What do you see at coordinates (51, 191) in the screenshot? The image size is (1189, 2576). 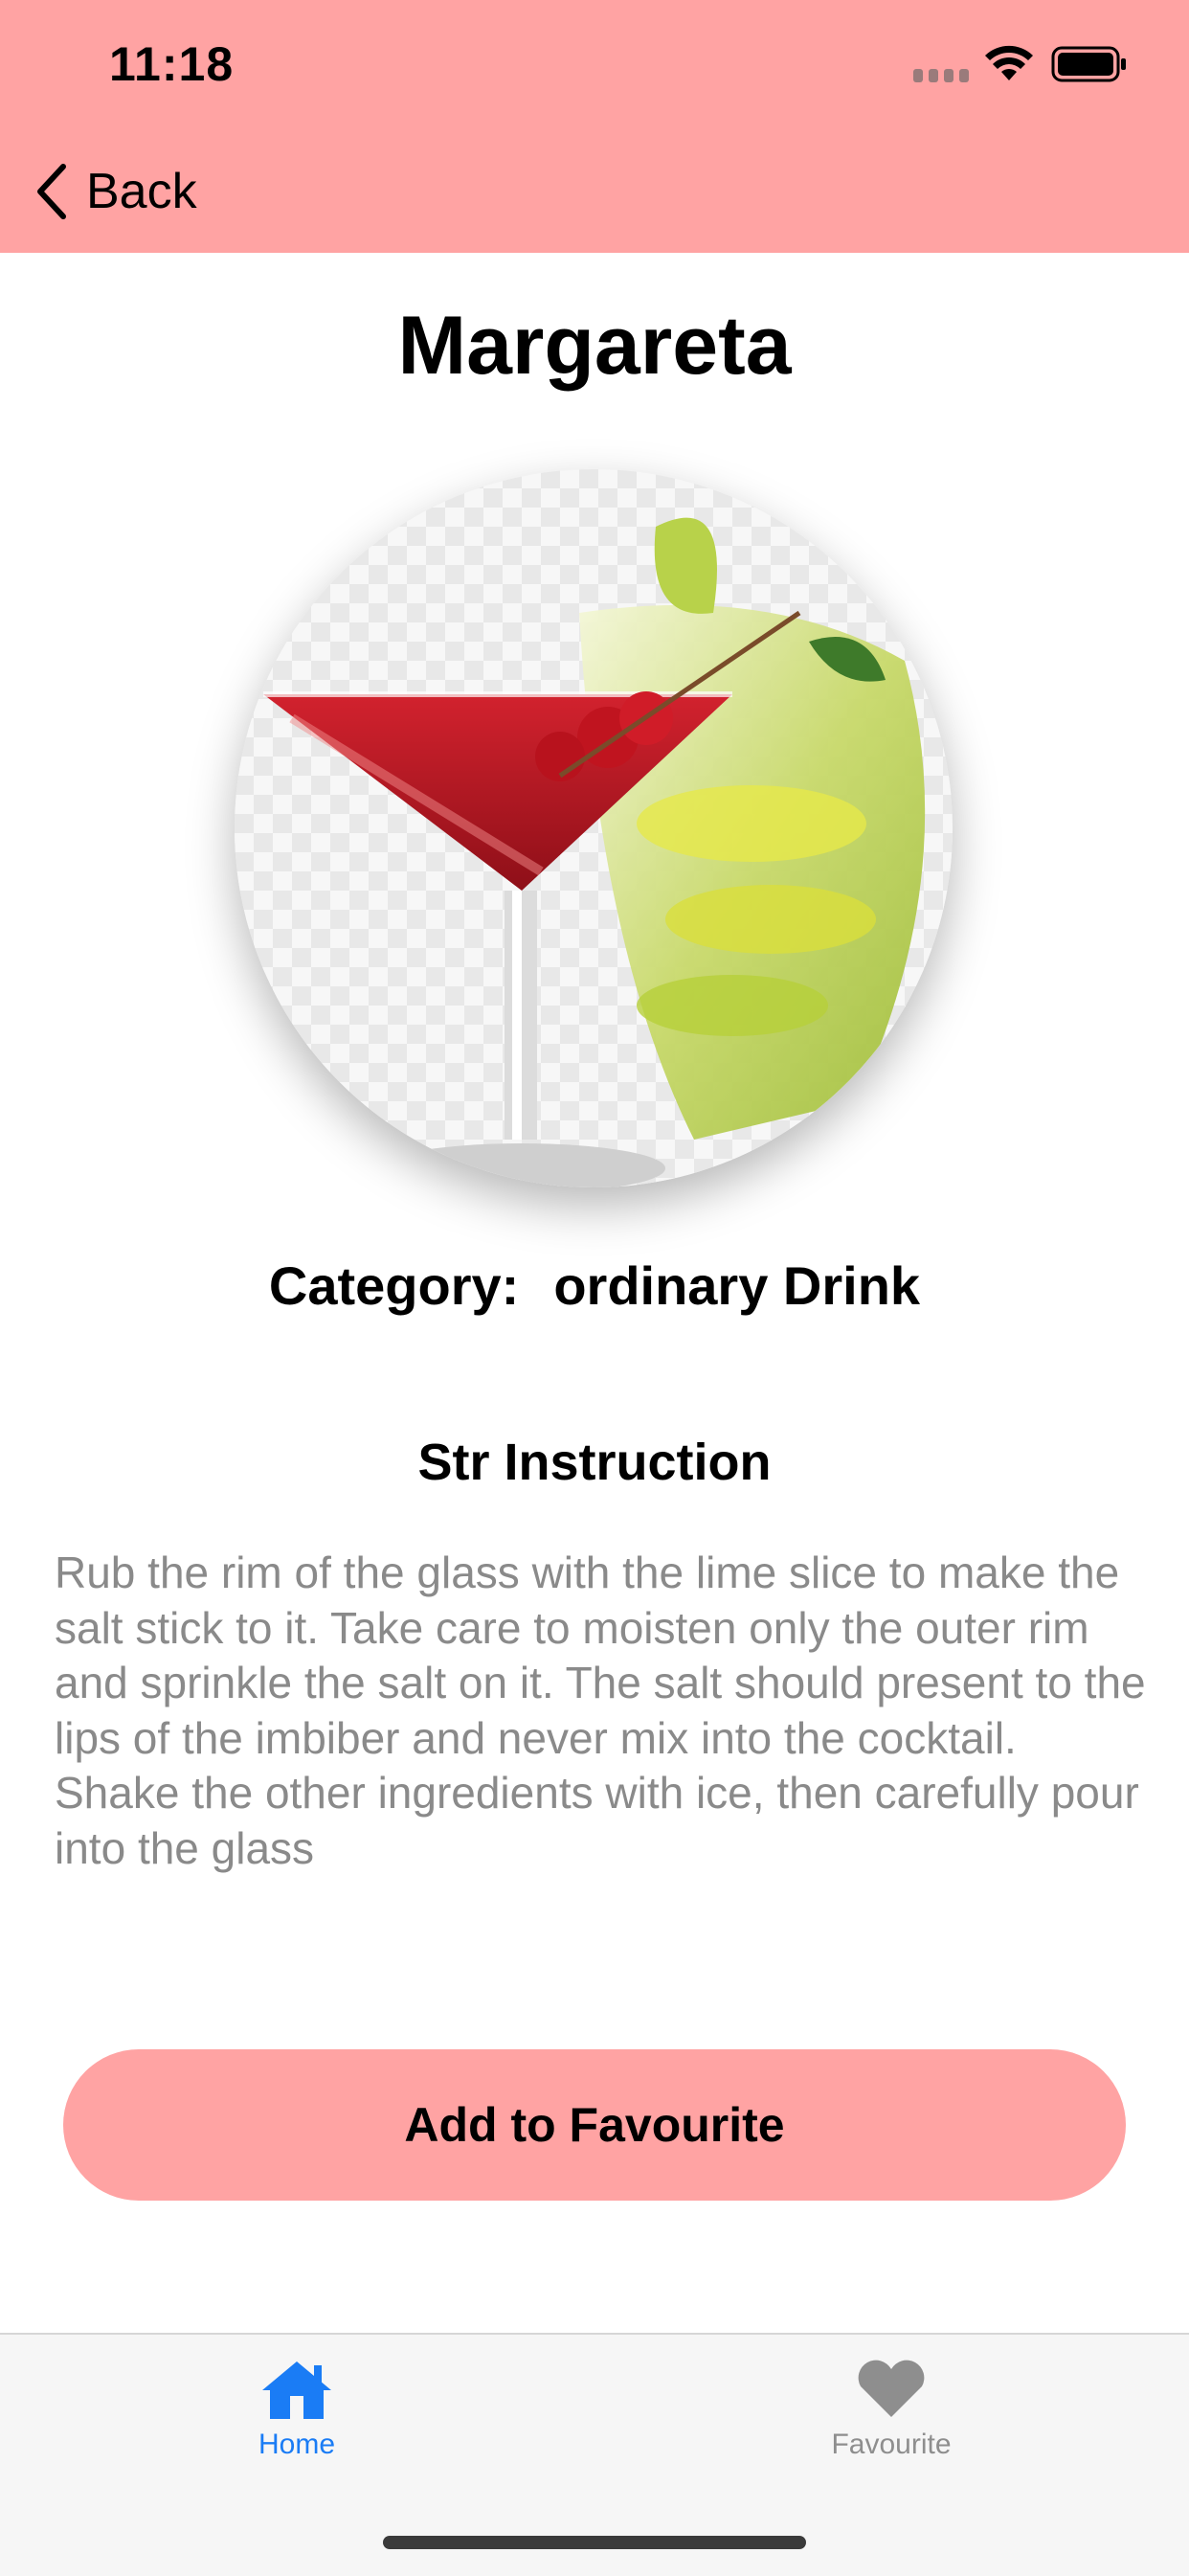 I see `chevron-left-icon` at bounding box center [51, 191].